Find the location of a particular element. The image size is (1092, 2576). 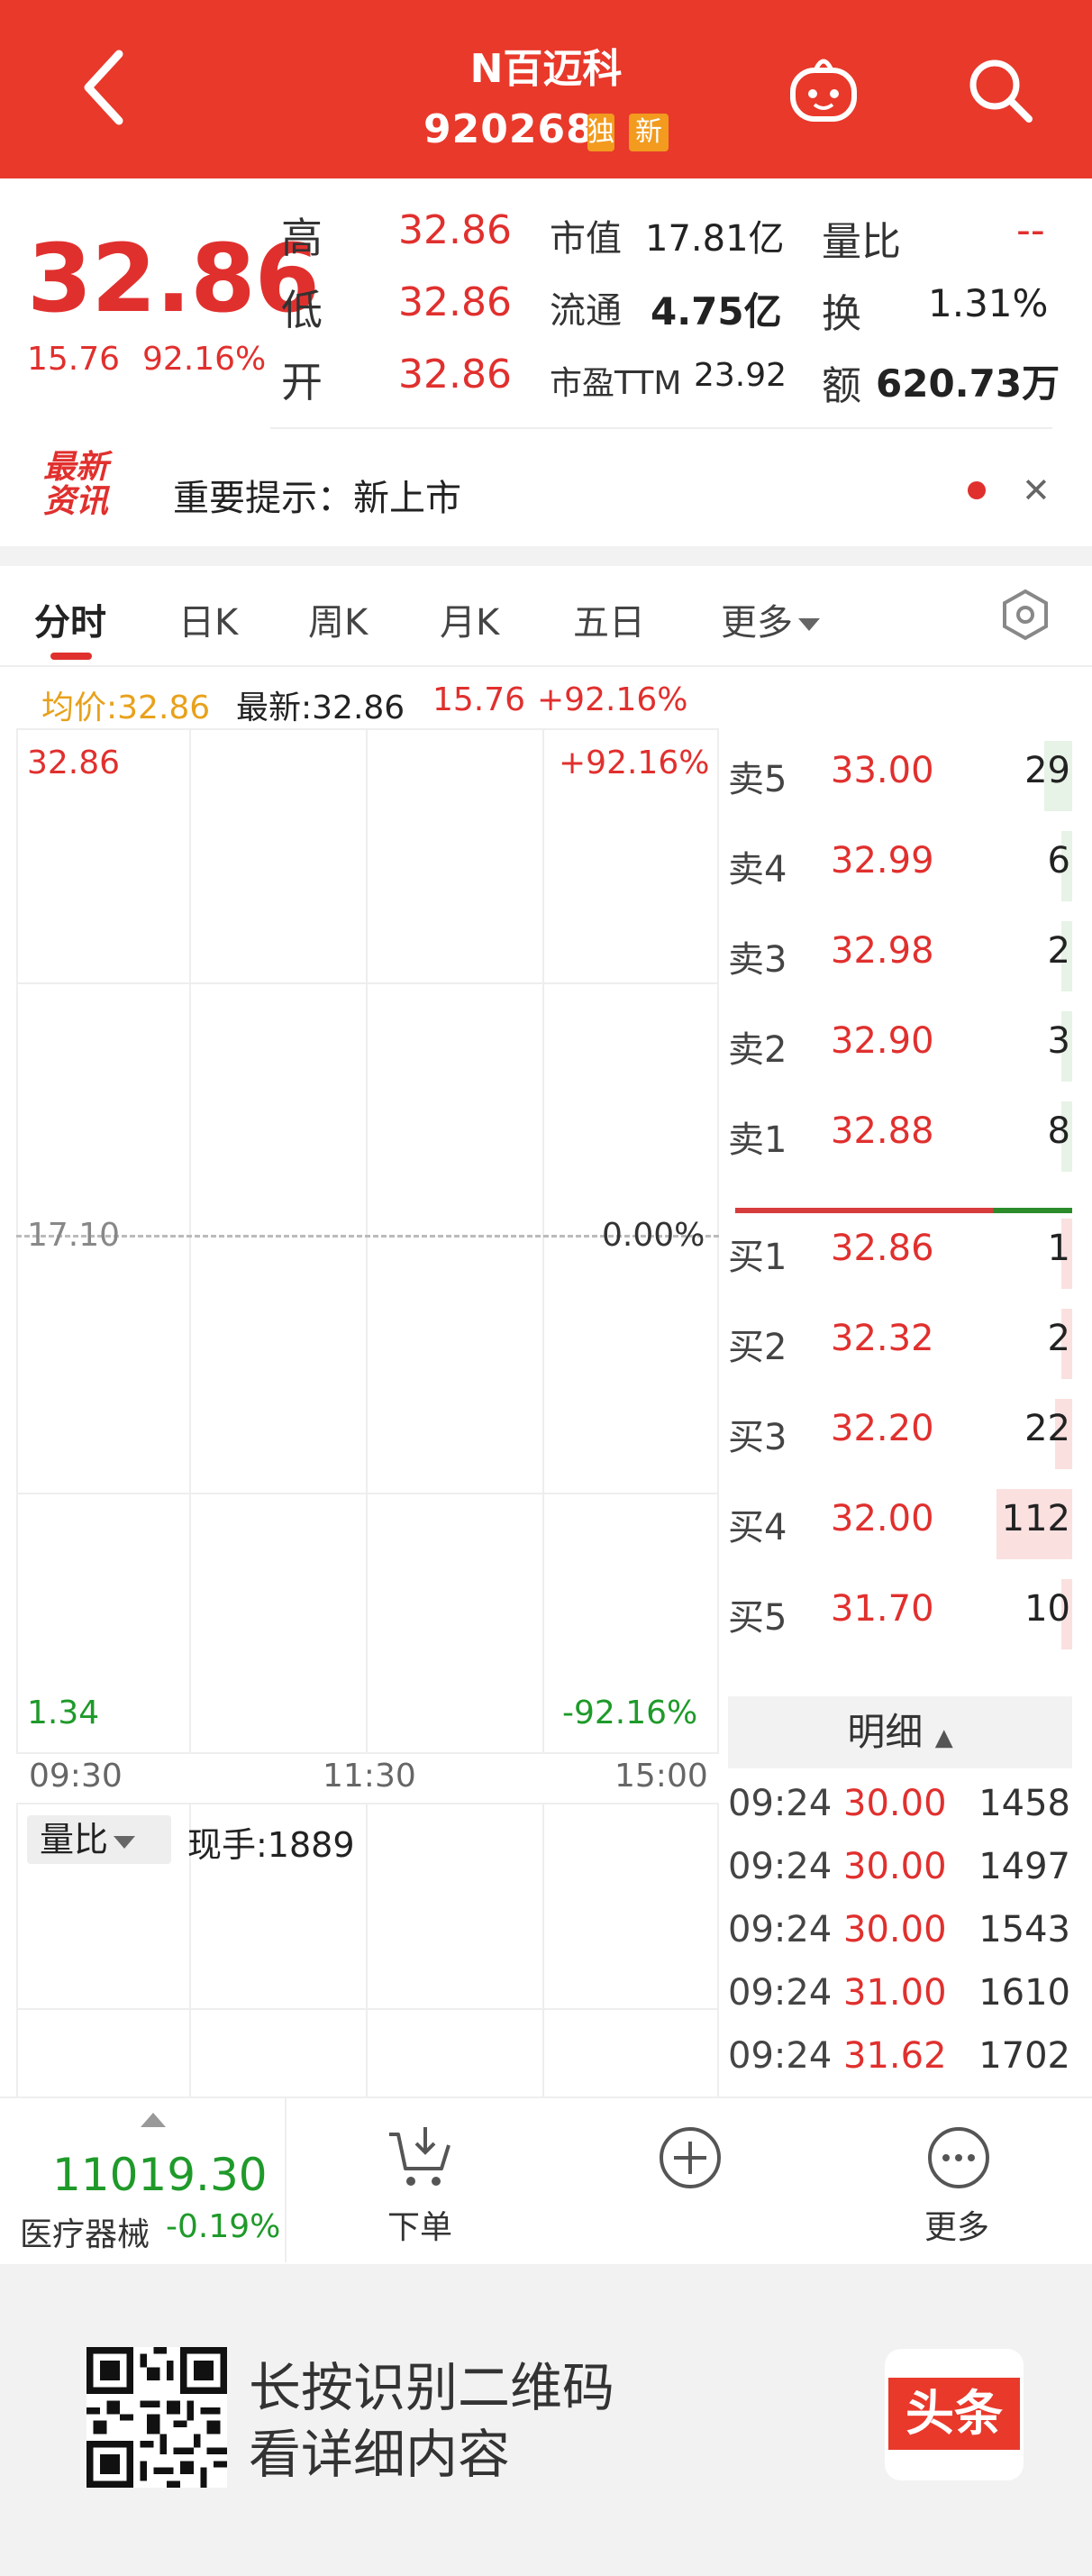

detail-volume: 1543 is located at coordinates (1024, 1929).